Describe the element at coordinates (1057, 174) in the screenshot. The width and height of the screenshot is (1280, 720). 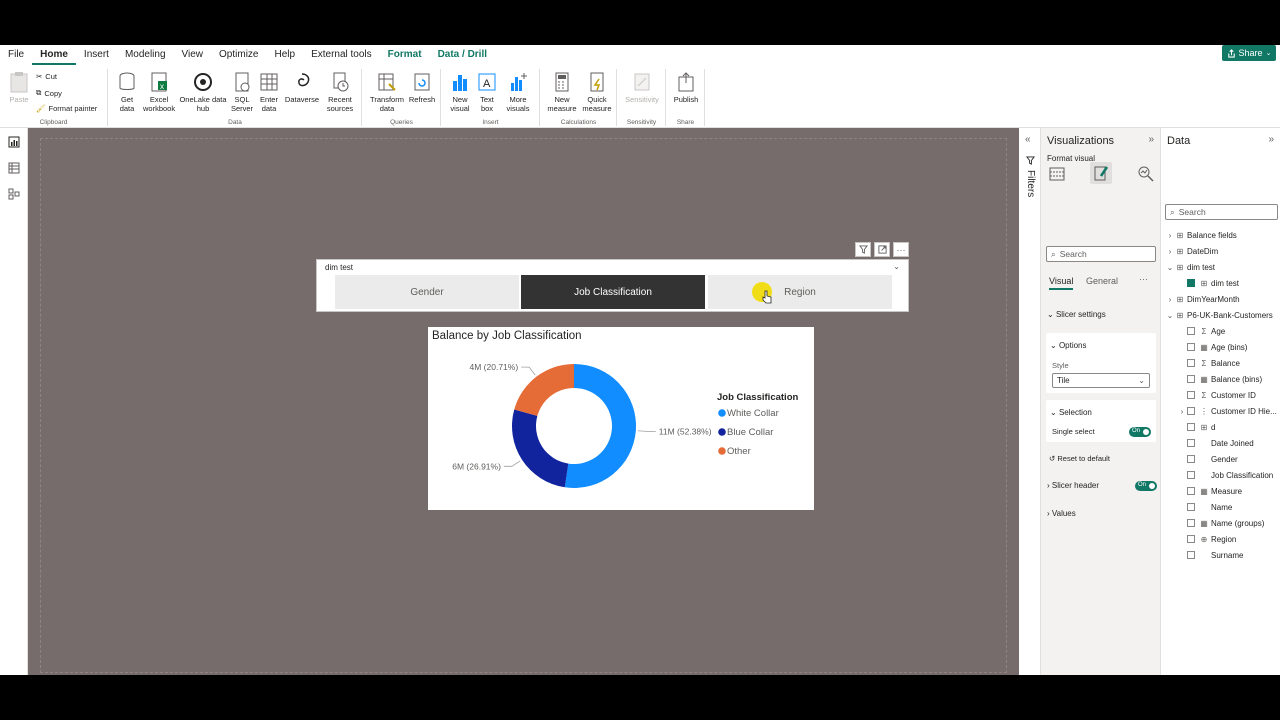
I see `build-visual-icon` at that location.